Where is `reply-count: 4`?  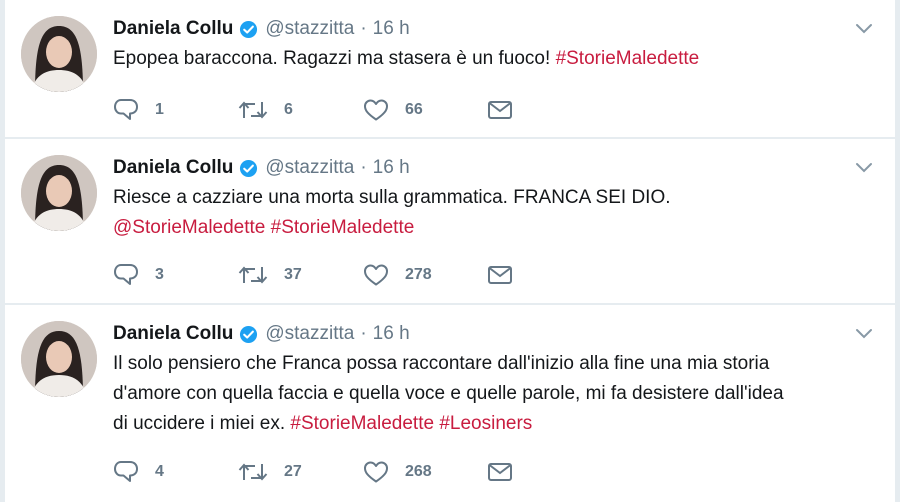 reply-count: 4 is located at coordinates (159, 471).